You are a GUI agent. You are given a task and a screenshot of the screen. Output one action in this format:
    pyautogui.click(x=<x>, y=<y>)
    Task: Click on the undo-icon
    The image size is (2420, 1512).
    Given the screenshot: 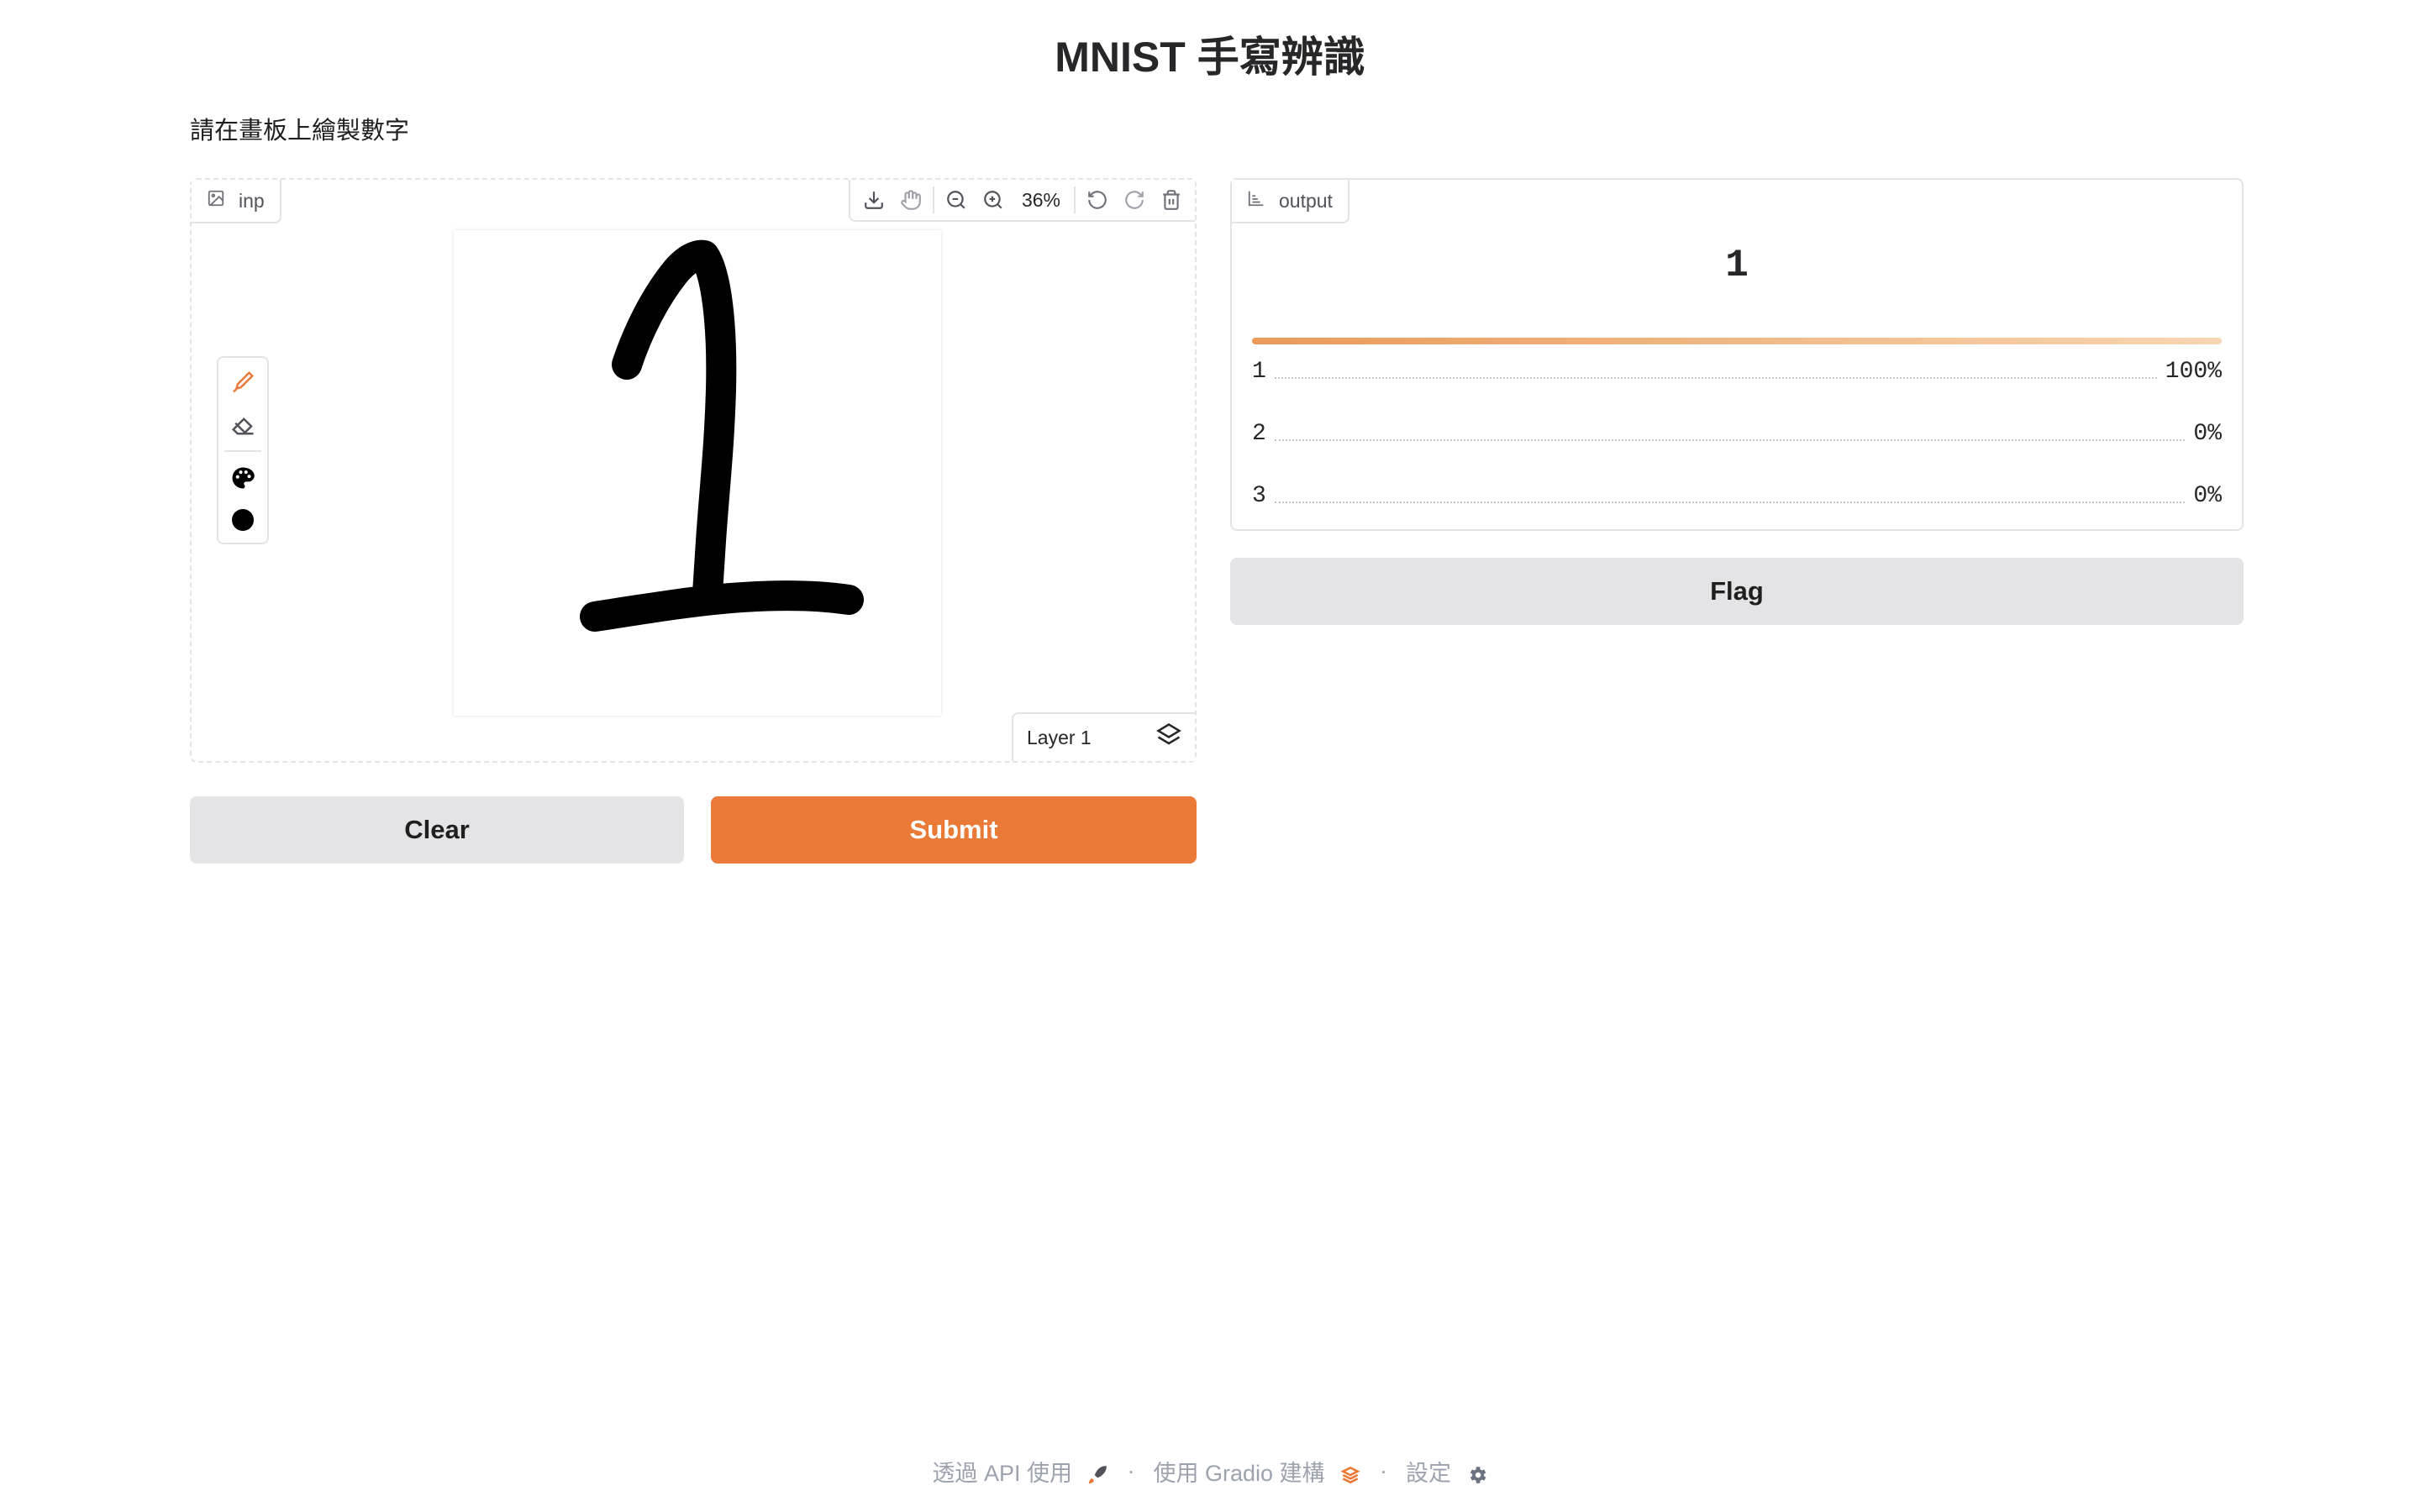 What is the action you would take?
    pyautogui.click(x=1097, y=199)
    